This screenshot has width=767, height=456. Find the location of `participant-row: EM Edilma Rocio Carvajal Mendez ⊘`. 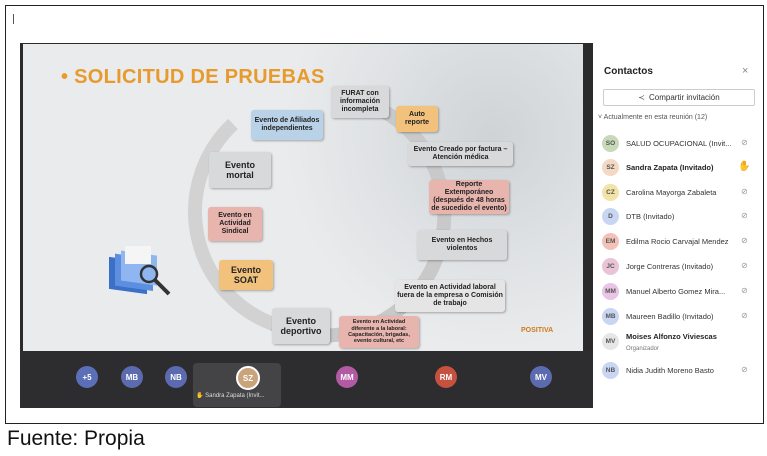

participant-row: EM Edilma Rocio Carvajal Mendez ⊘ is located at coordinates (680, 242).